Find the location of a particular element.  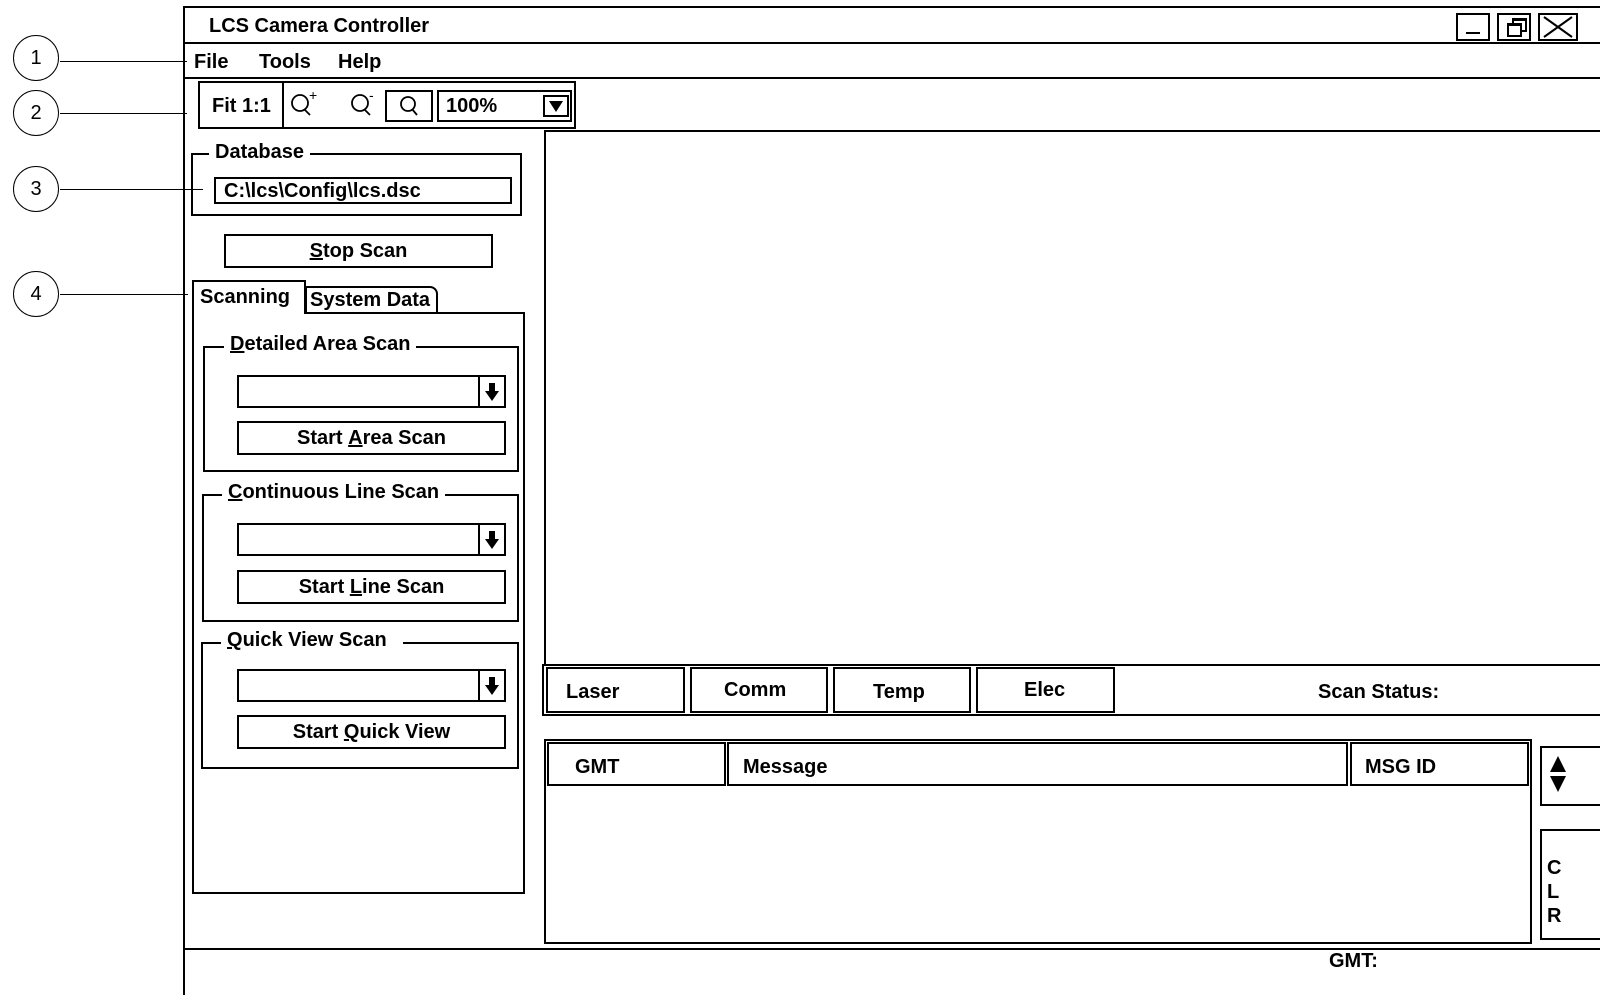

menu-help: Help is located at coordinates (359, 62).